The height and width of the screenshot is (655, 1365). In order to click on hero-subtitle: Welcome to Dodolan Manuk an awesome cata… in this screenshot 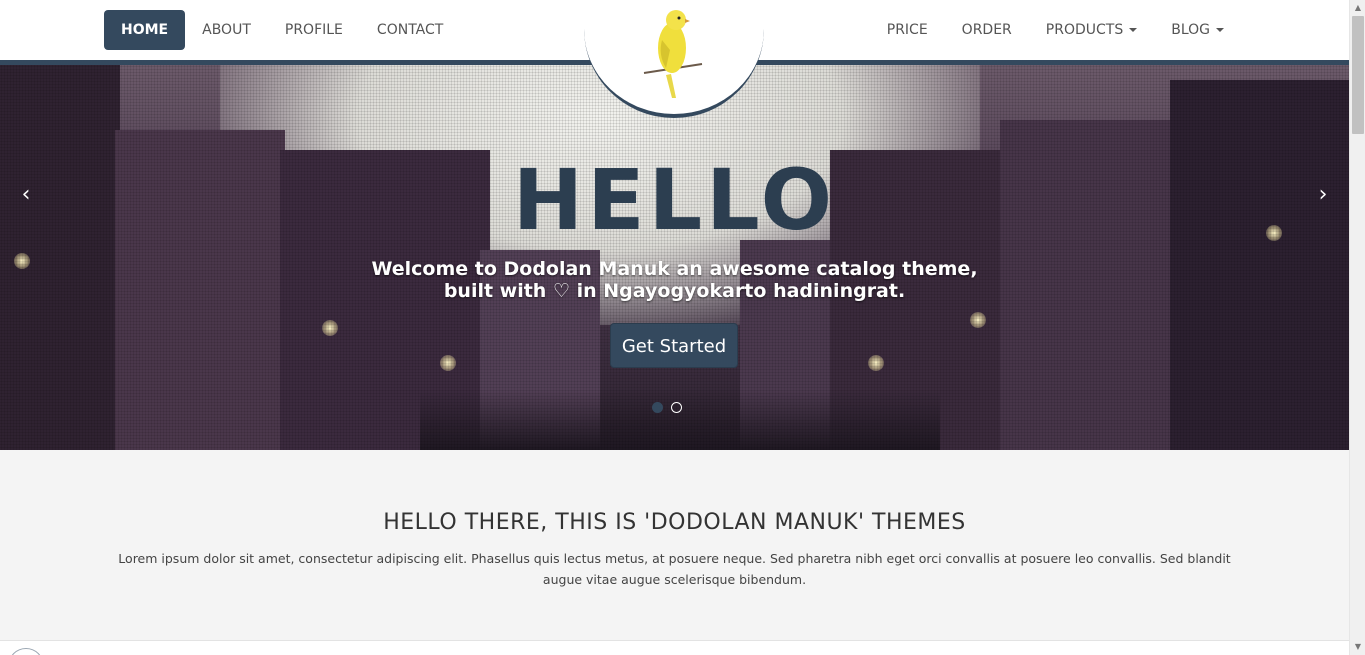, I will do `click(674, 280)`.